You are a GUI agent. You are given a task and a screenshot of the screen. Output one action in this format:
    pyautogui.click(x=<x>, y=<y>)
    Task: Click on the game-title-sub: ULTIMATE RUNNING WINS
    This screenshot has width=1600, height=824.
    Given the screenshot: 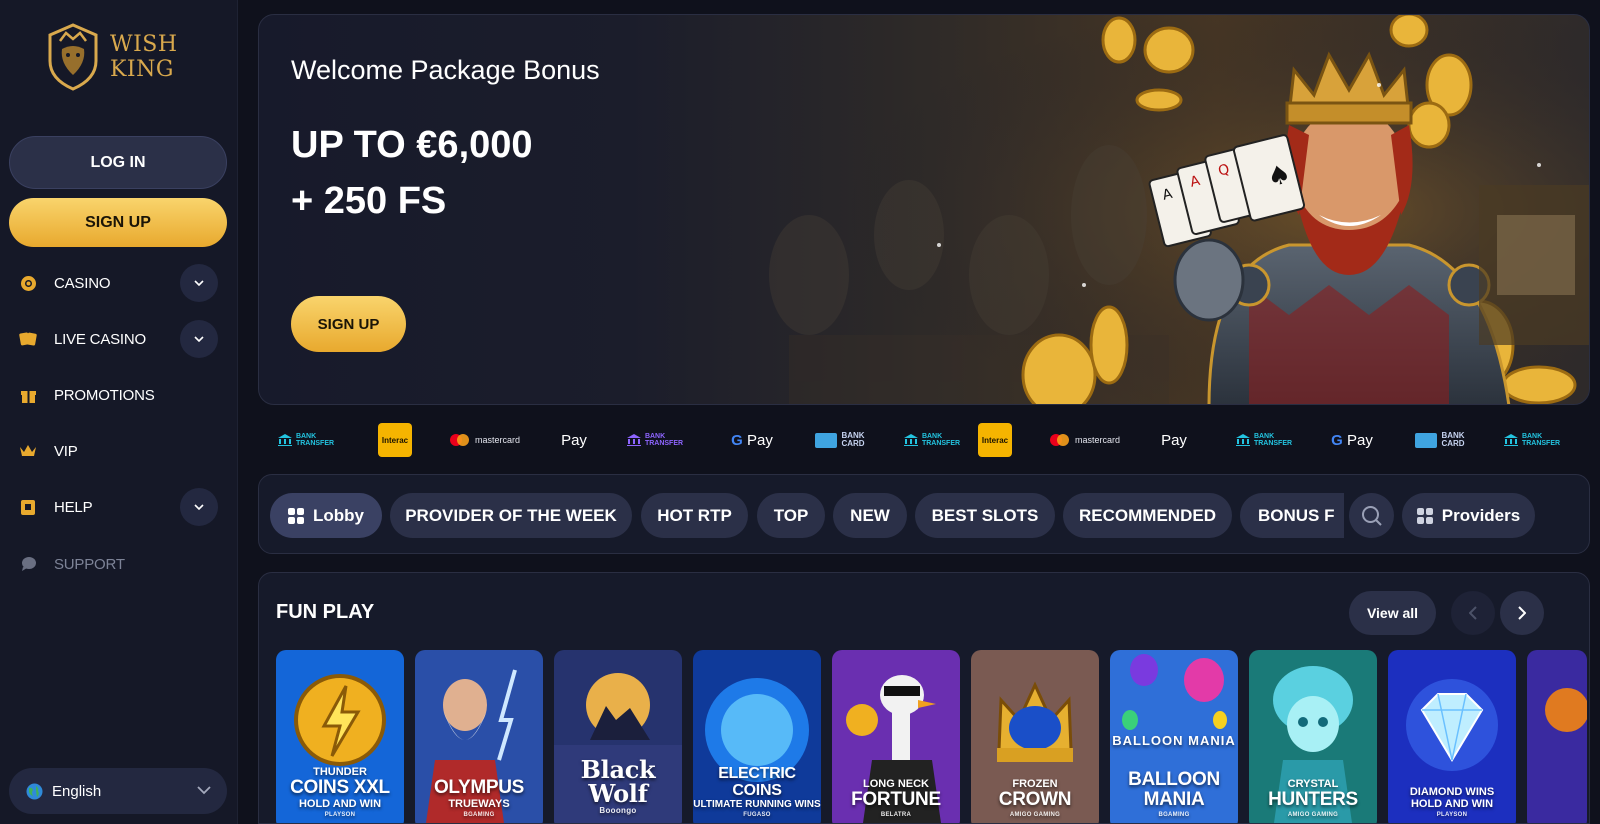 What is the action you would take?
    pyautogui.click(x=757, y=804)
    